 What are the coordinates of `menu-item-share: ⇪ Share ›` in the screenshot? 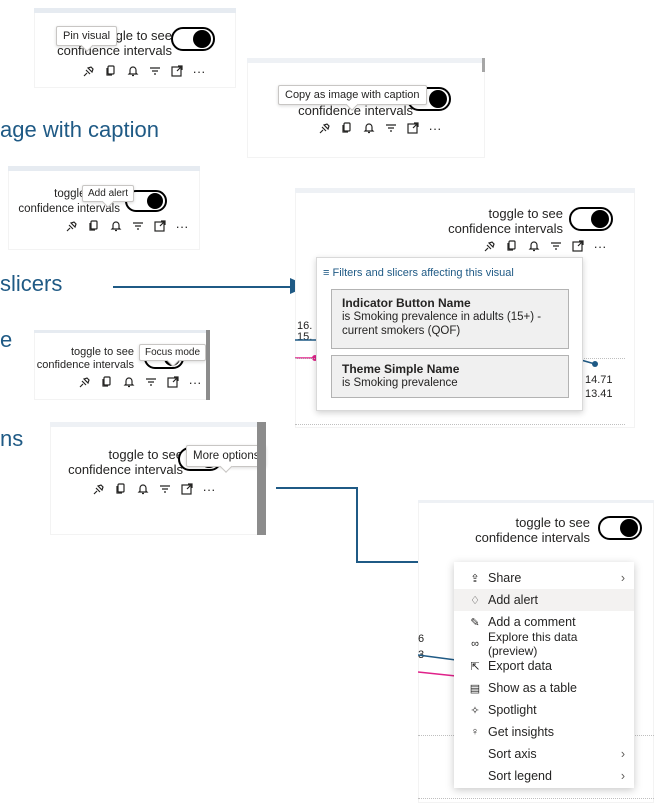 It's located at (544, 578).